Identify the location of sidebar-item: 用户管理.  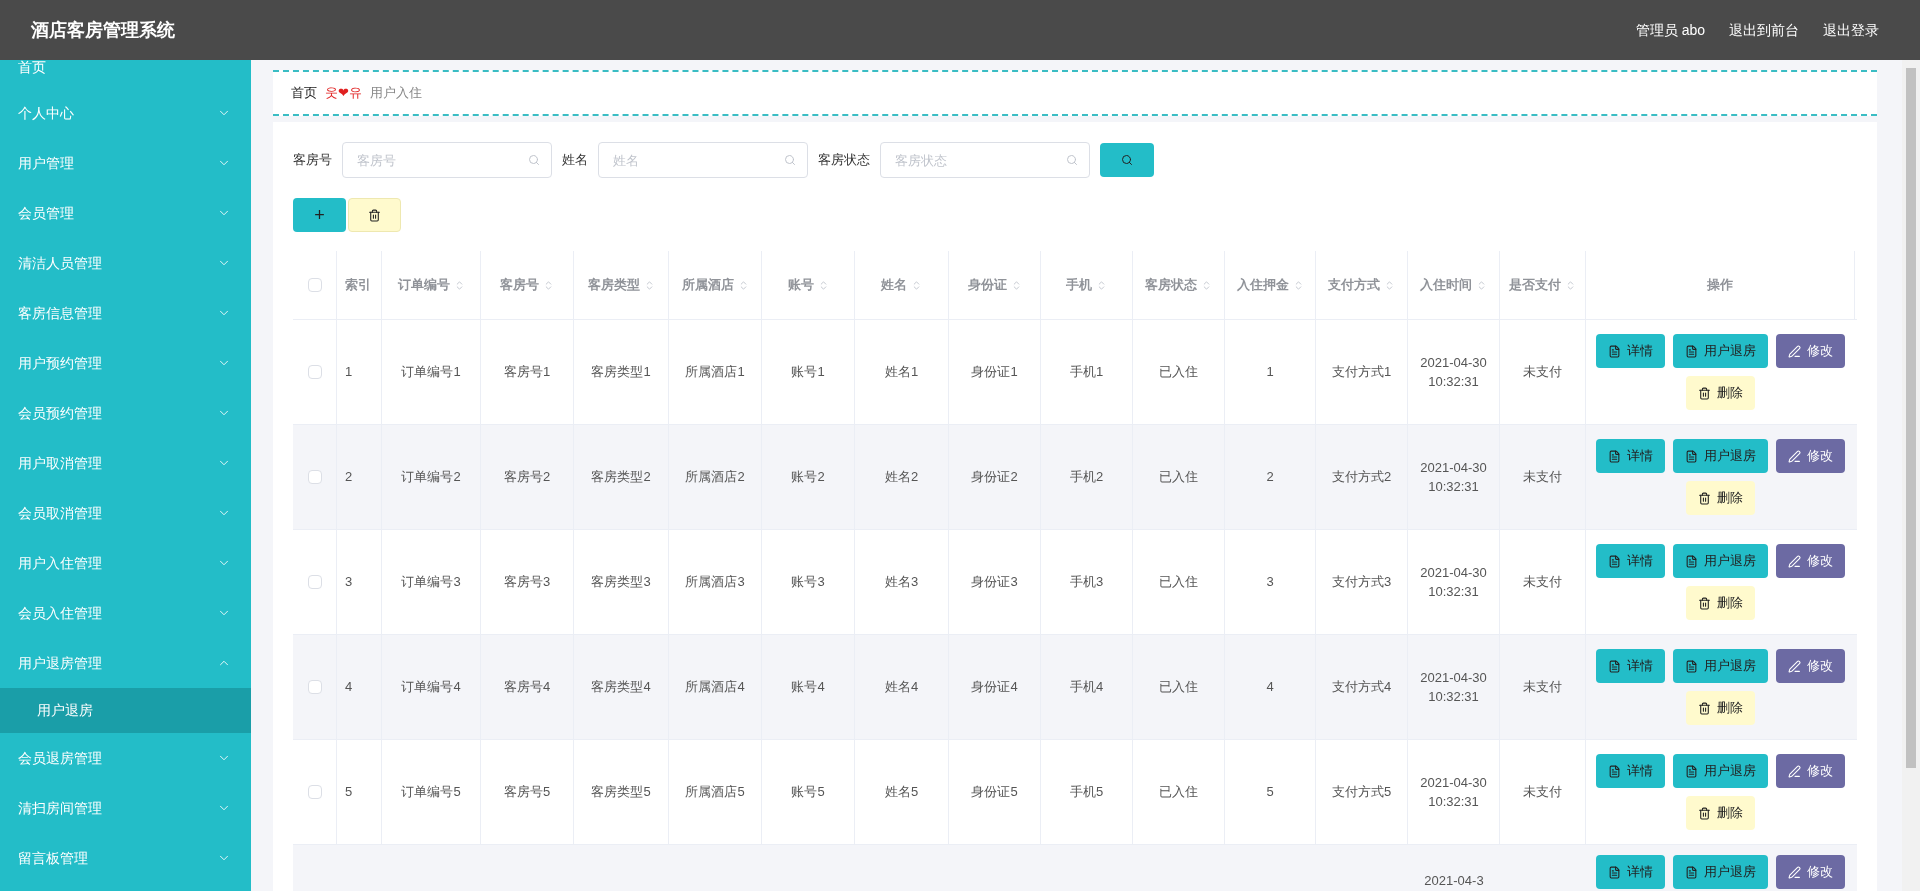
(125, 163).